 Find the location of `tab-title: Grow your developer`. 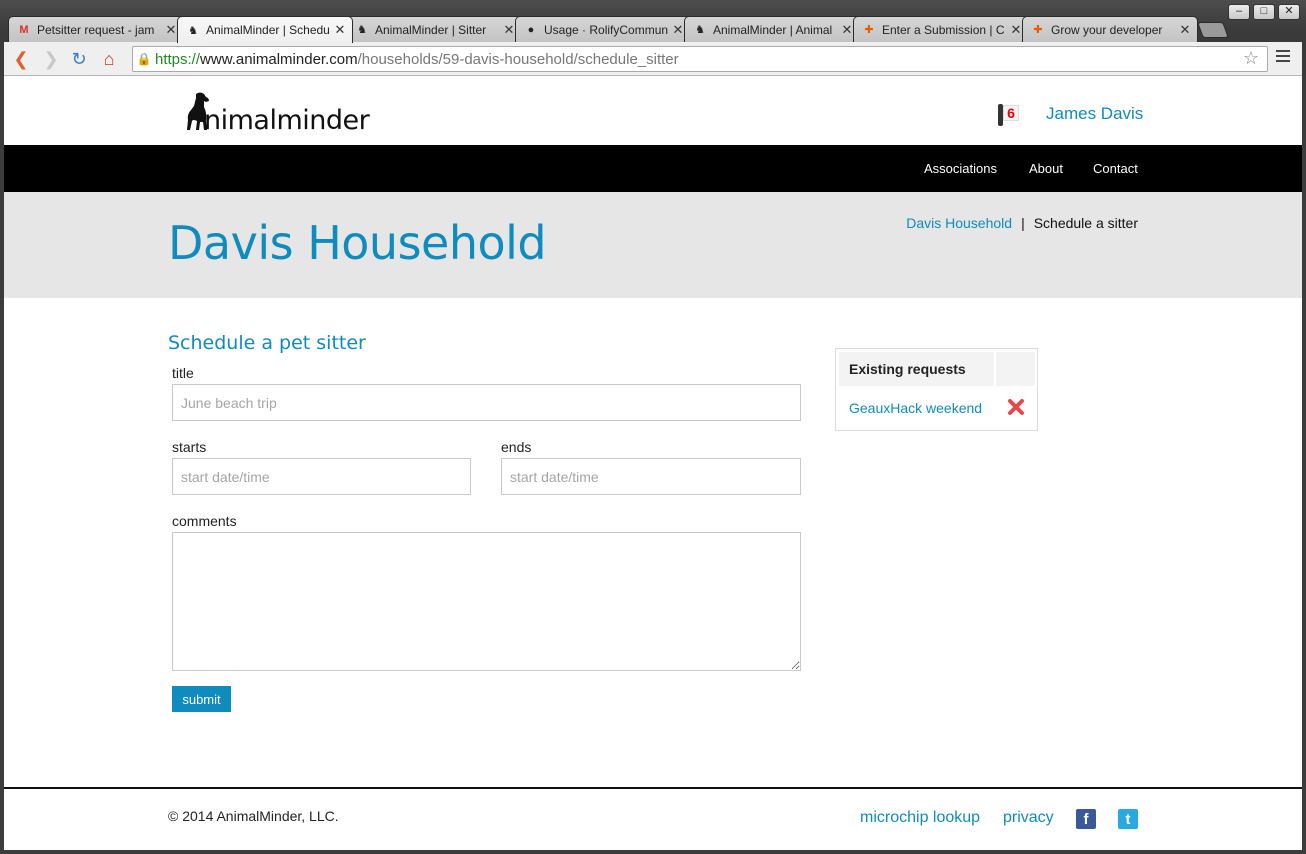

tab-title: Grow your developer is located at coordinates (1107, 29).